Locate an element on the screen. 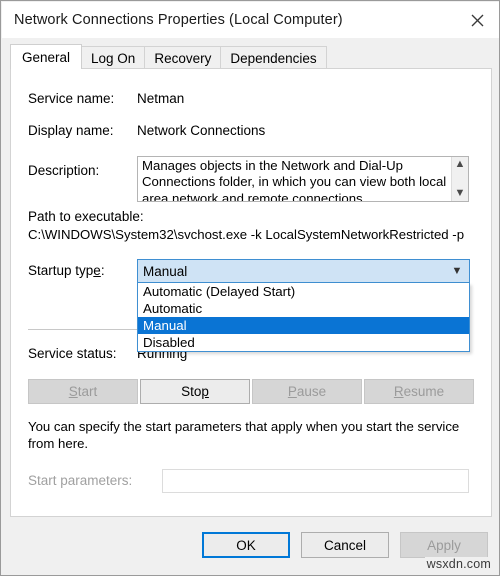 Image resolution: width=500 pixels, height=576 pixels. display-name-label: Display name: is located at coordinates (71, 130).